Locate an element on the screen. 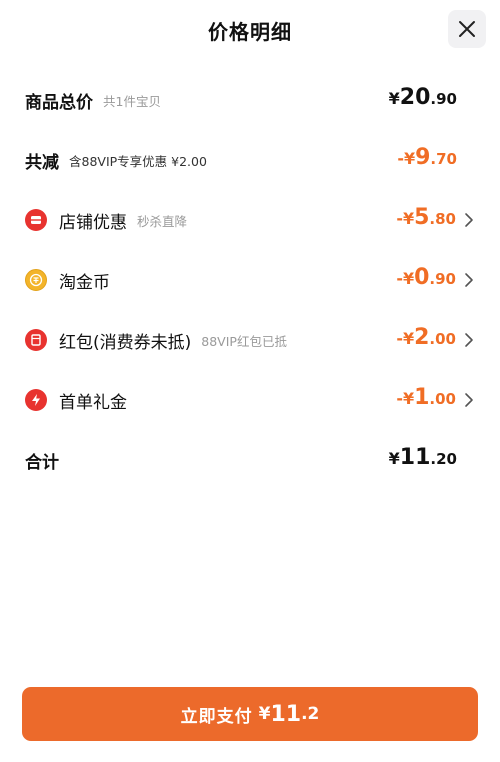  gold-coin-icon is located at coordinates (36, 280).